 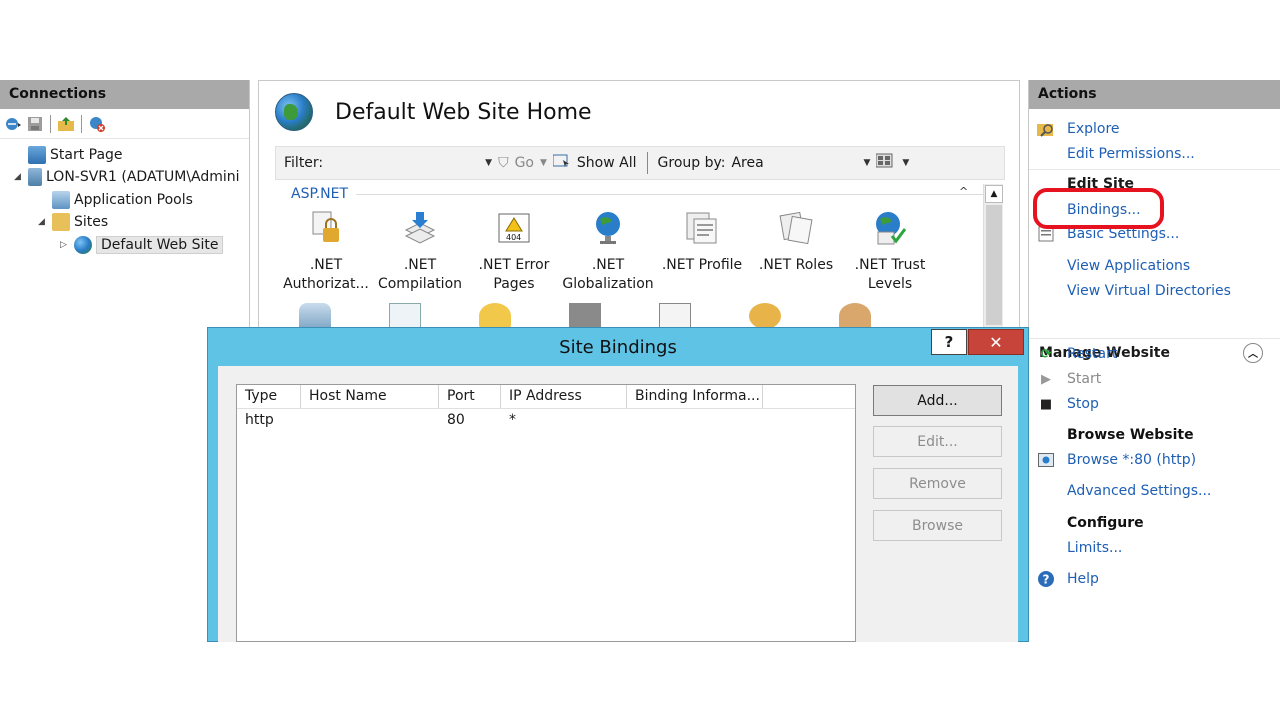 What do you see at coordinates (13, 124) in the screenshot?
I see `connect-icon` at bounding box center [13, 124].